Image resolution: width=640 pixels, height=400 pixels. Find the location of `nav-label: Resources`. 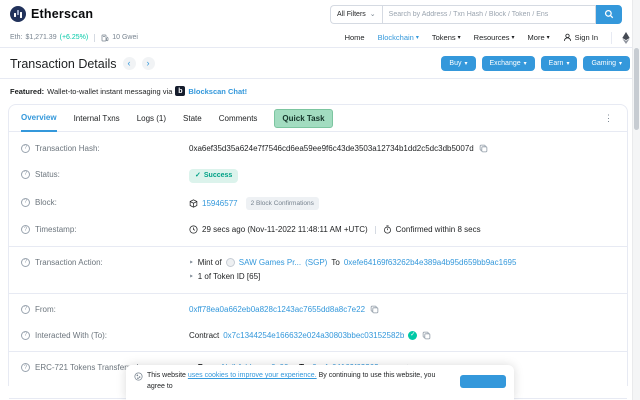

nav-label: Resources is located at coordinates (491, 37).